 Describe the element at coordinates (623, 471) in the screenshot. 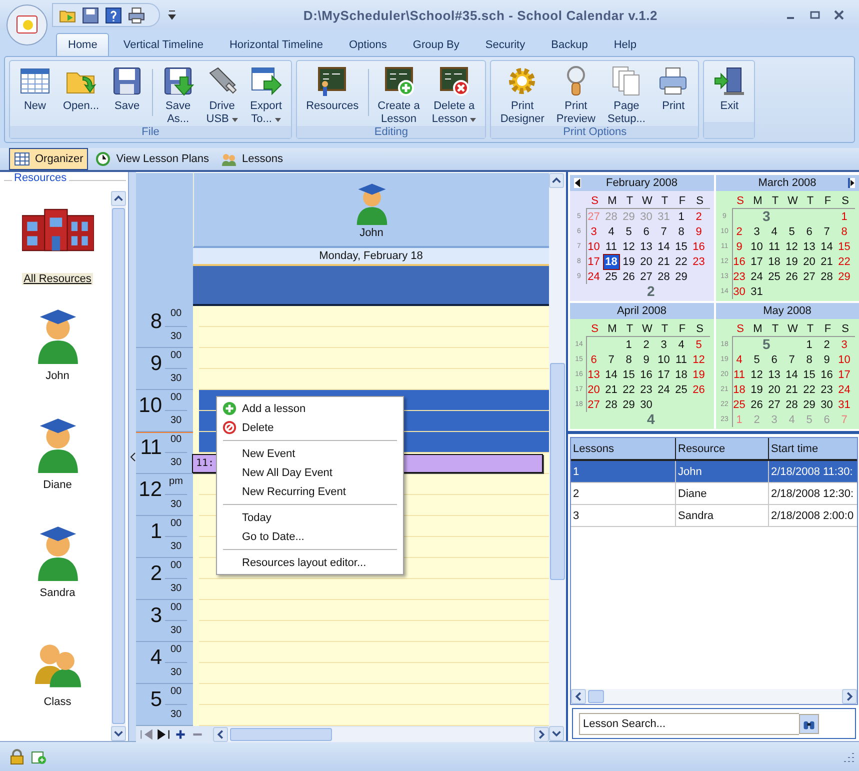

I see `table-cell: 1` at that location.